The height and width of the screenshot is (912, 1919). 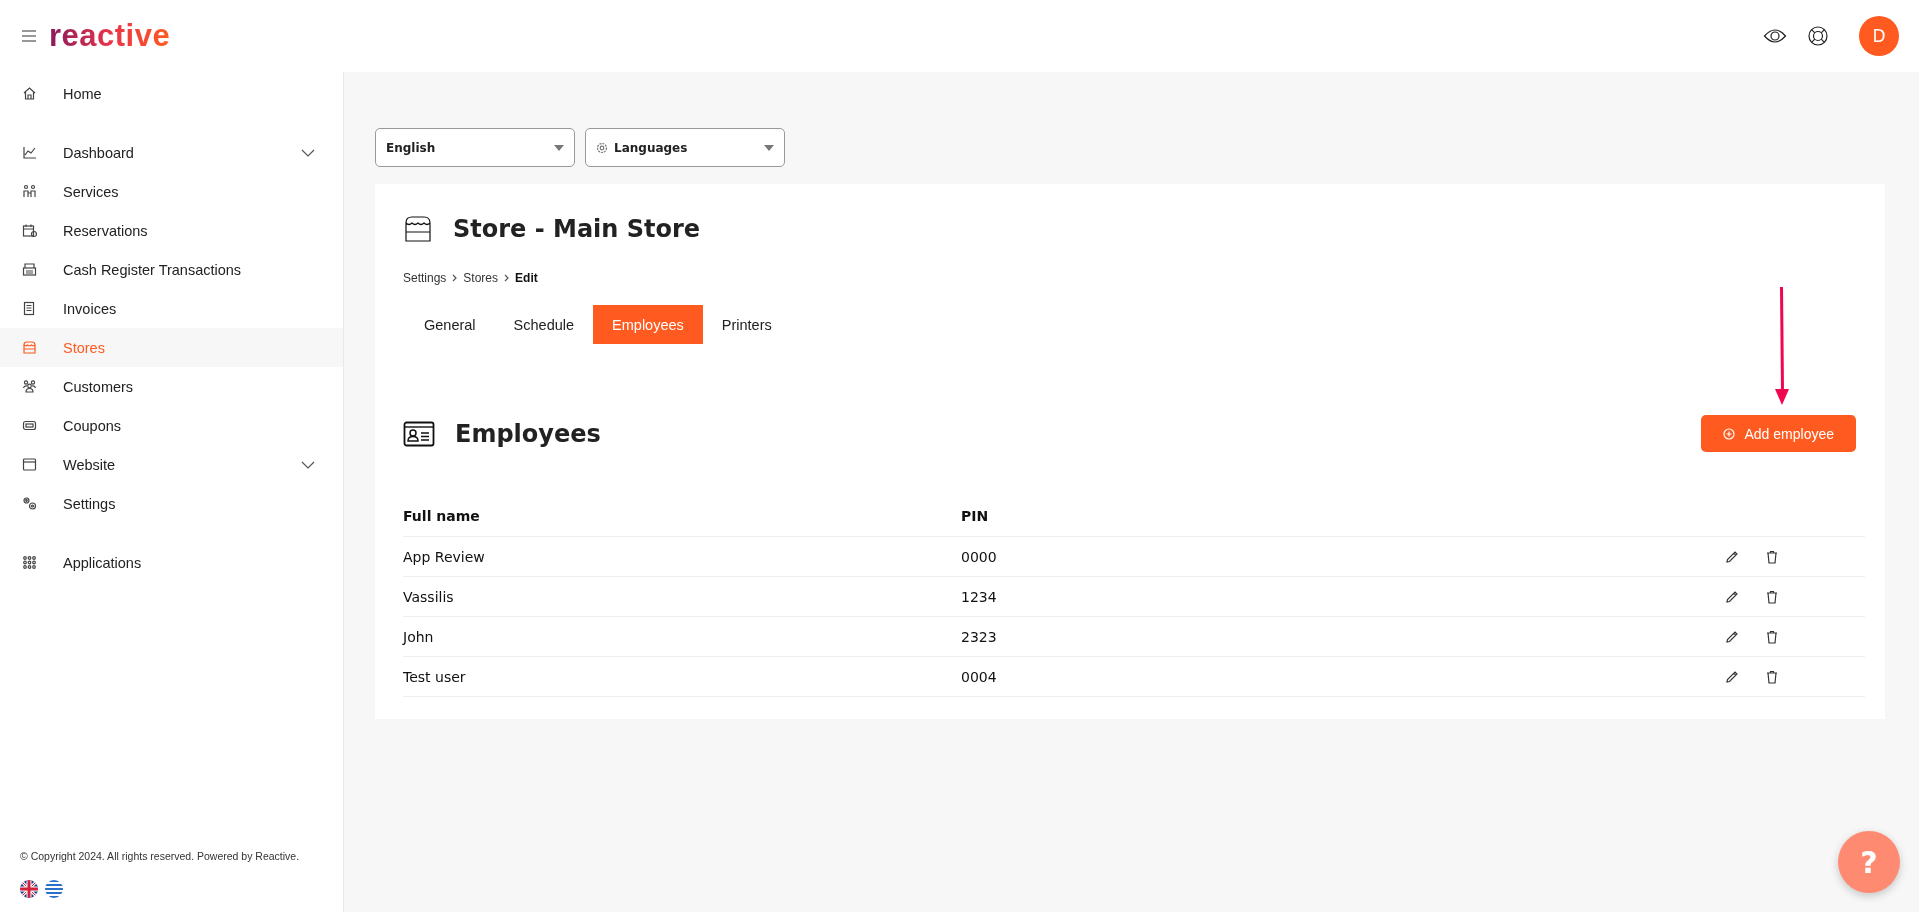 I want to click on uk-flag-icon, so click(x=29, y=889).